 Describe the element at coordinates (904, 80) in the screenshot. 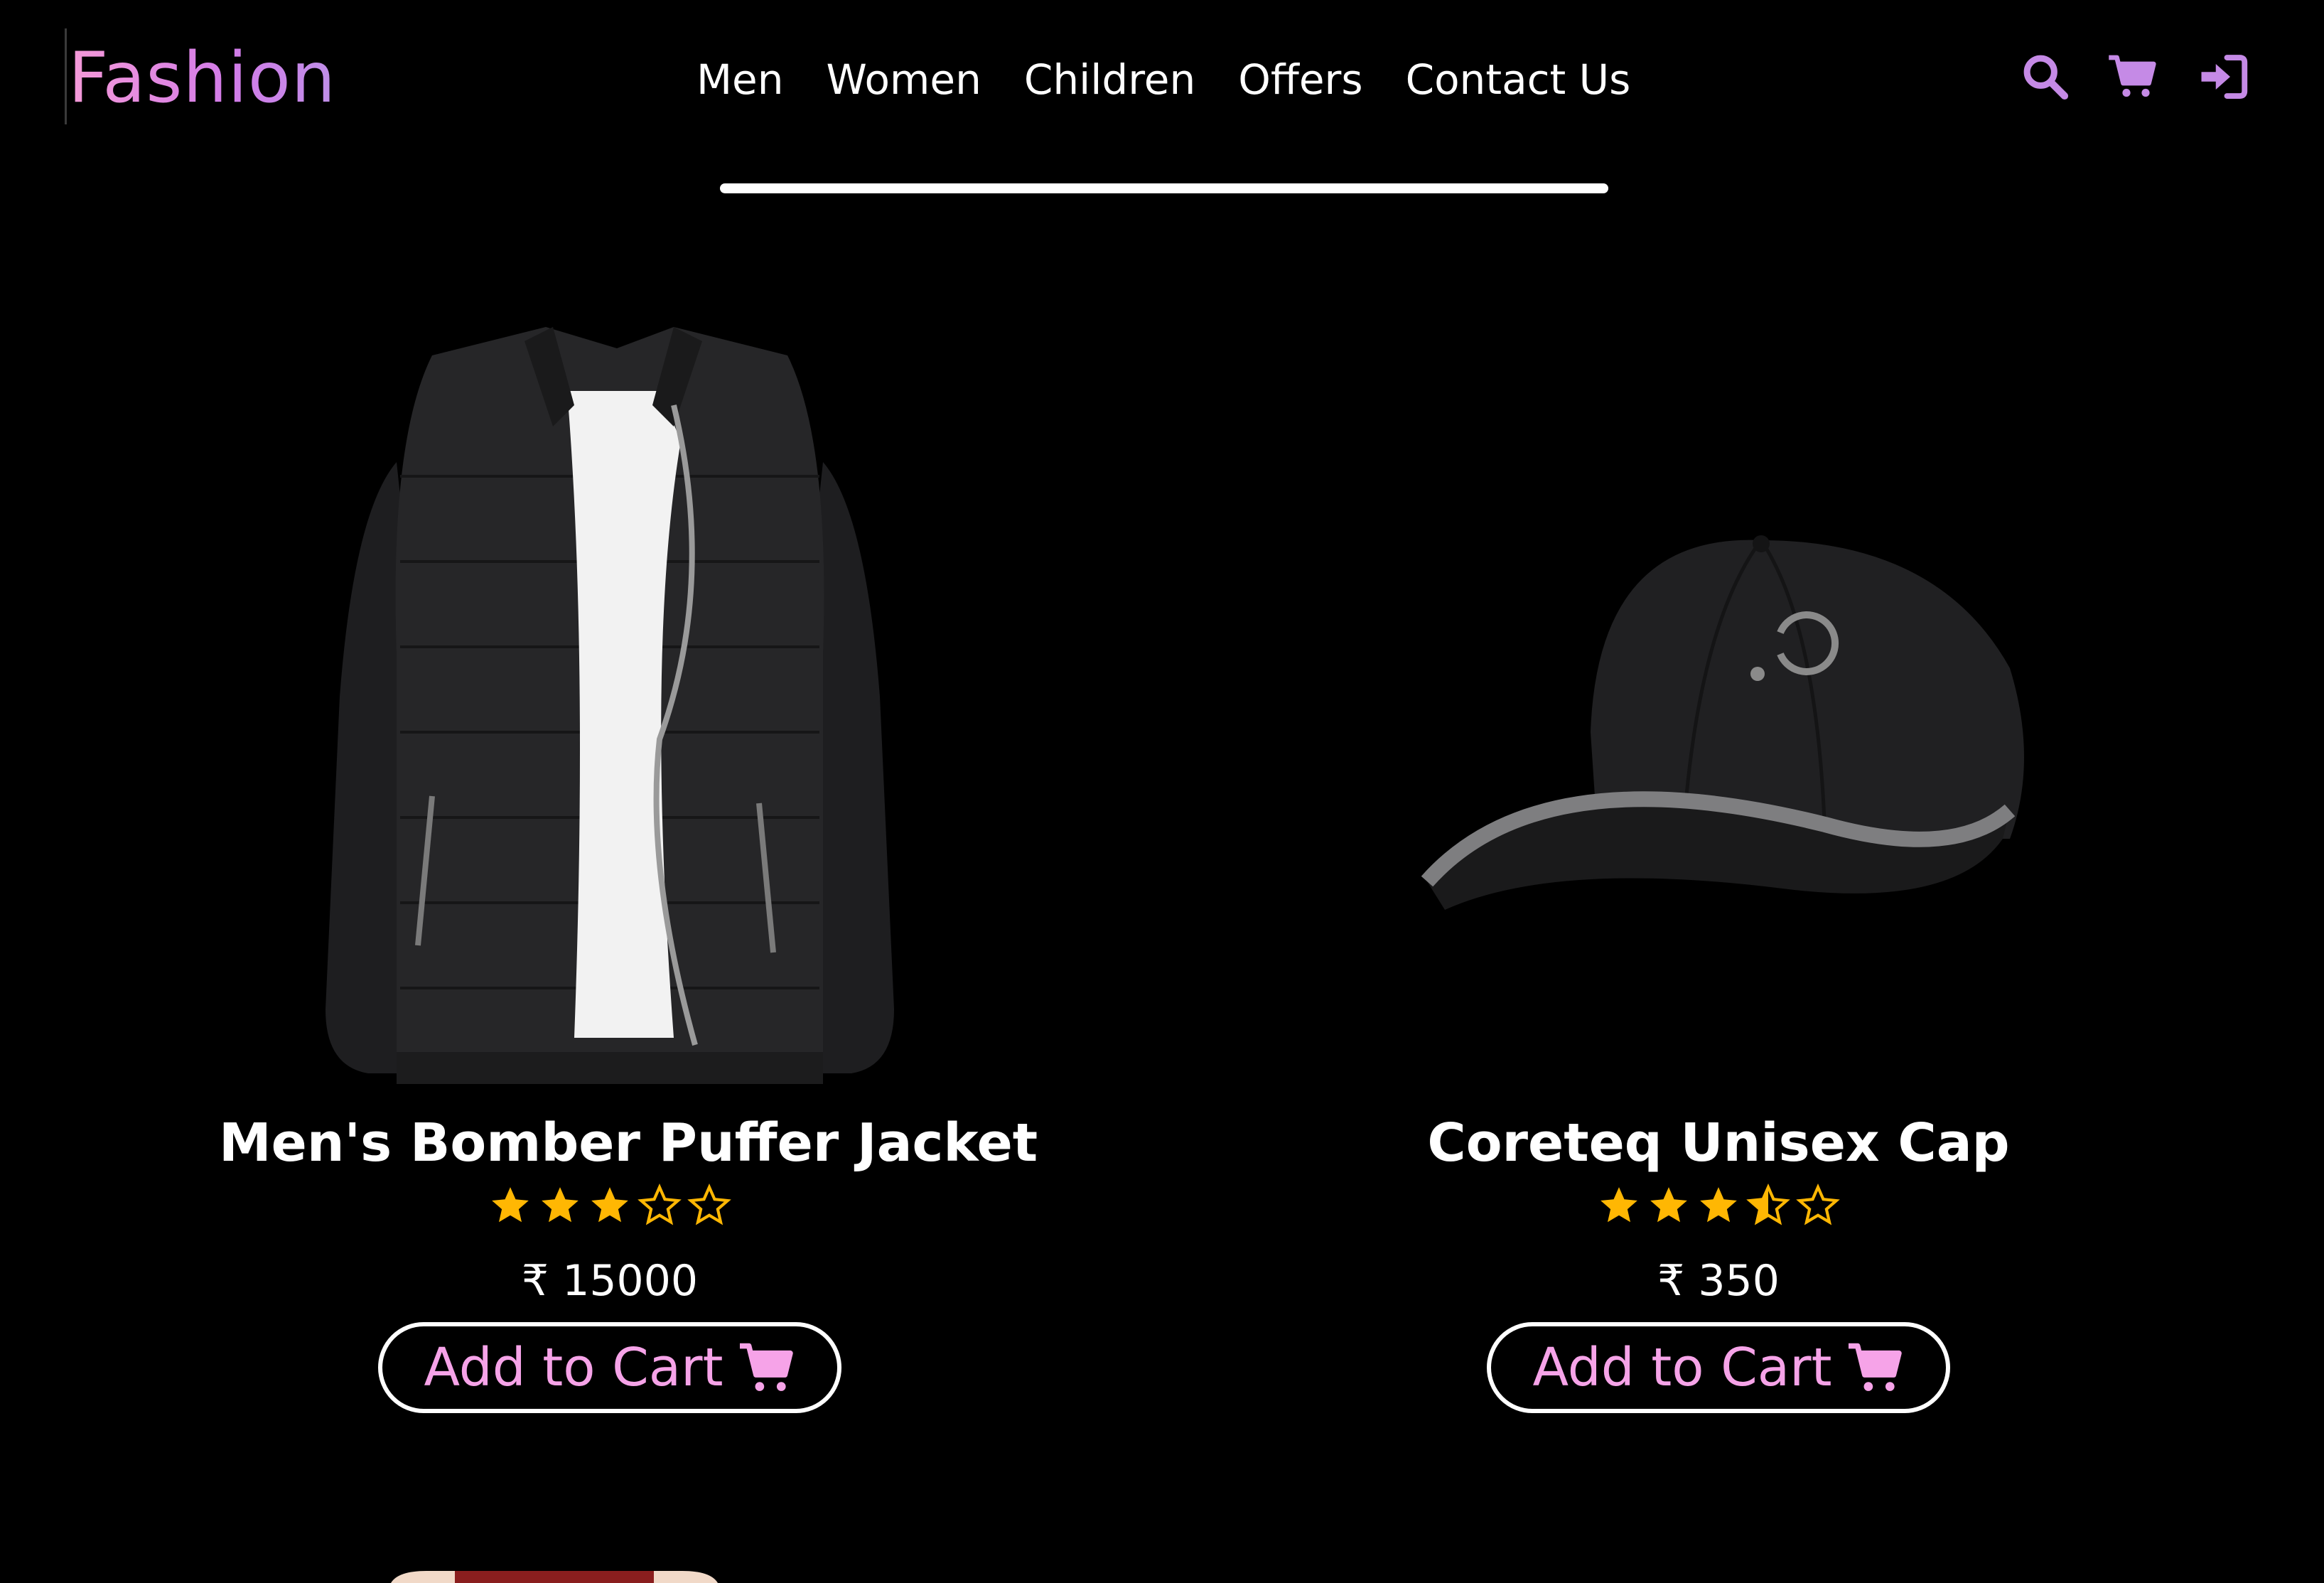

I see `nav-item-women: Women` at that location.